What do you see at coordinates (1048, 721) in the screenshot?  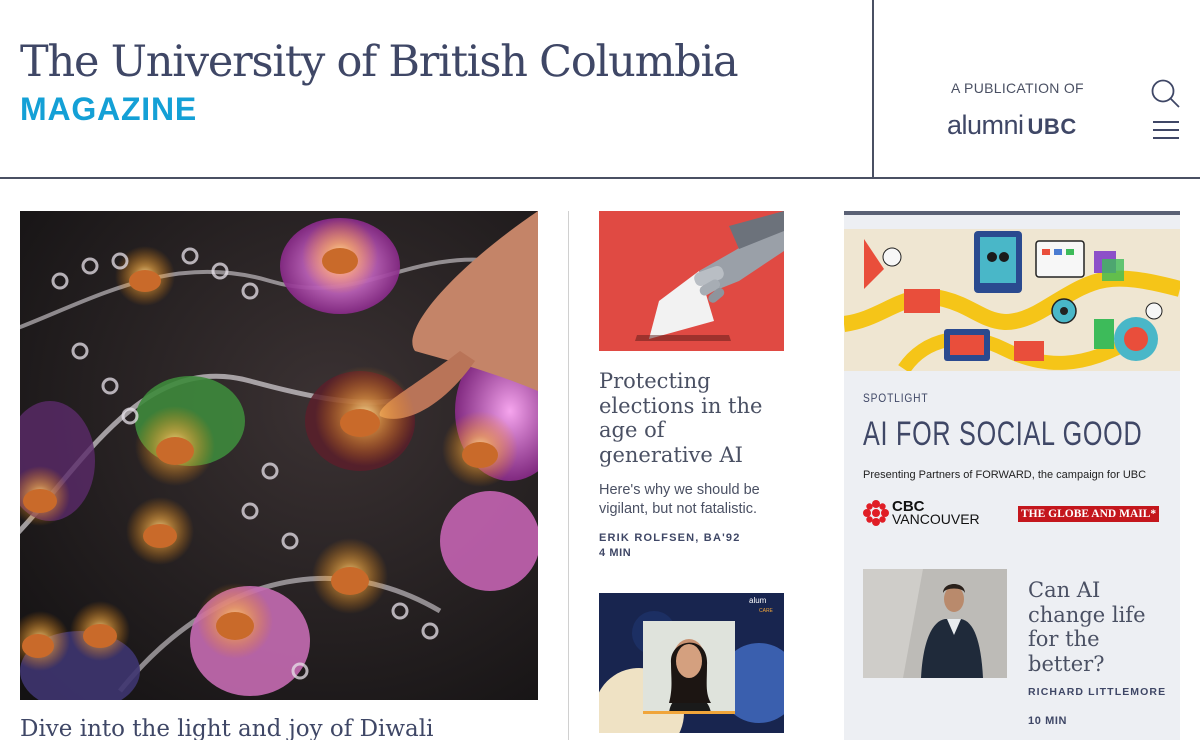 I see `spotlight-article-read-time: 10 MIN` at bounding box center [1048, 721].